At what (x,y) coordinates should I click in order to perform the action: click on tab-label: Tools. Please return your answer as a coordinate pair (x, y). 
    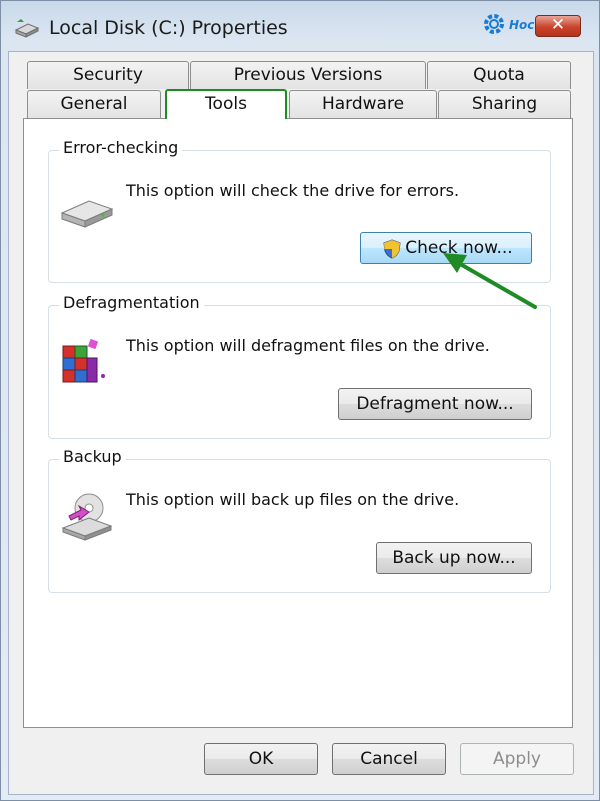
    Looking at the image, I should click on (226, 104).